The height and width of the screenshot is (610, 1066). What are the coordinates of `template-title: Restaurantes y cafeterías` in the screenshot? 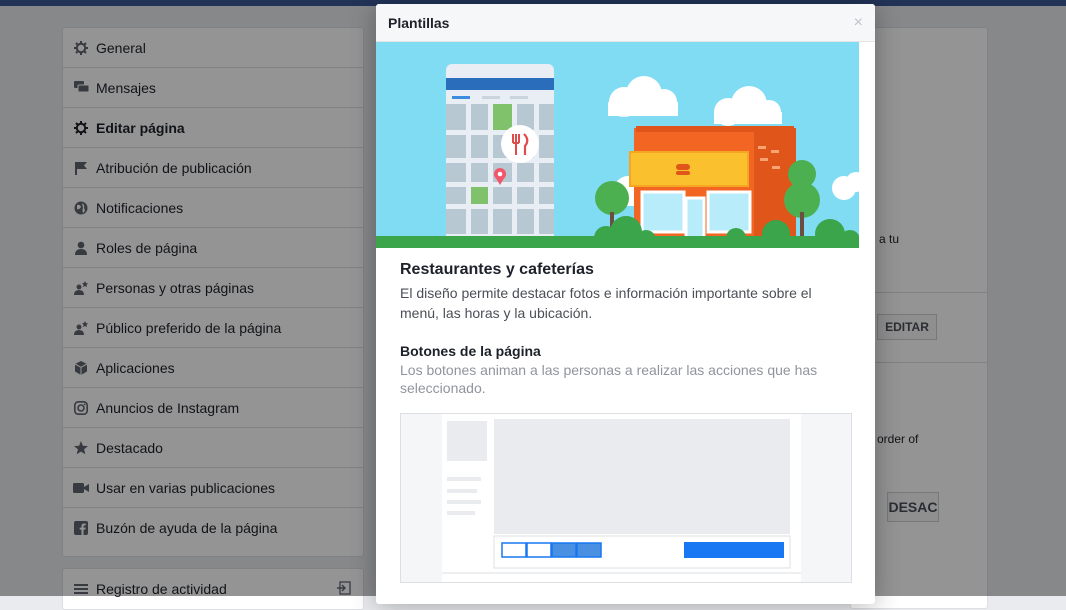 It's located at (497, 269).